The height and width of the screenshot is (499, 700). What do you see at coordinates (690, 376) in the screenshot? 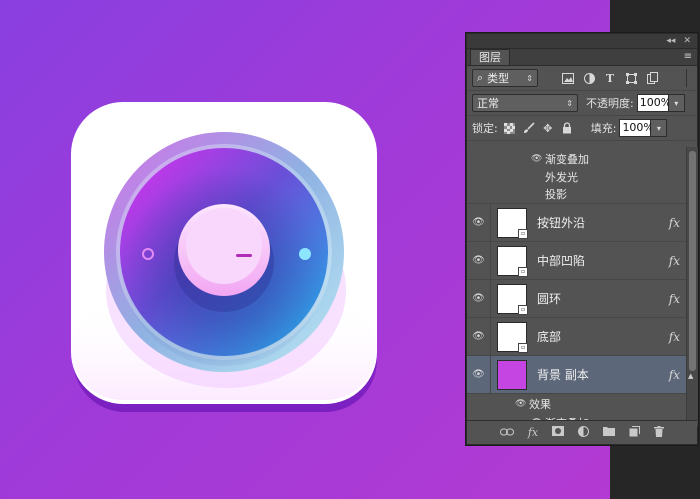
I see `scroll-up-icon: ▲` at bounding box center [690, 376].